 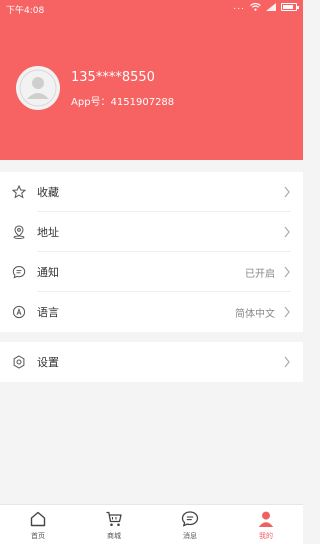 What do you see at coordinates (123, 102) in the screenshot?
I see `app-id: App号：4151907288` at bounding box center [123, 102].